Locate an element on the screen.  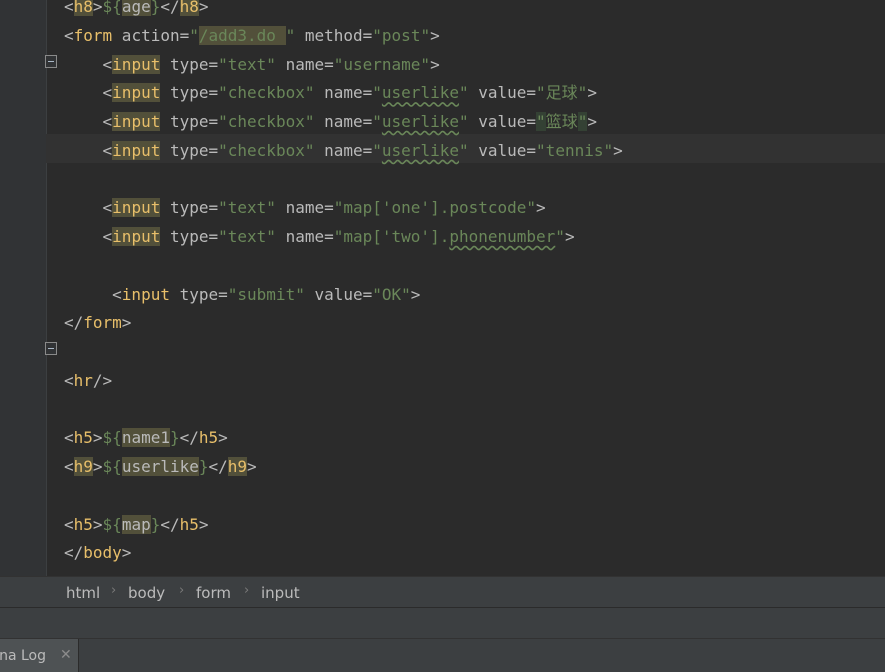
code-token: h8 is located at coordinates (189, 8).